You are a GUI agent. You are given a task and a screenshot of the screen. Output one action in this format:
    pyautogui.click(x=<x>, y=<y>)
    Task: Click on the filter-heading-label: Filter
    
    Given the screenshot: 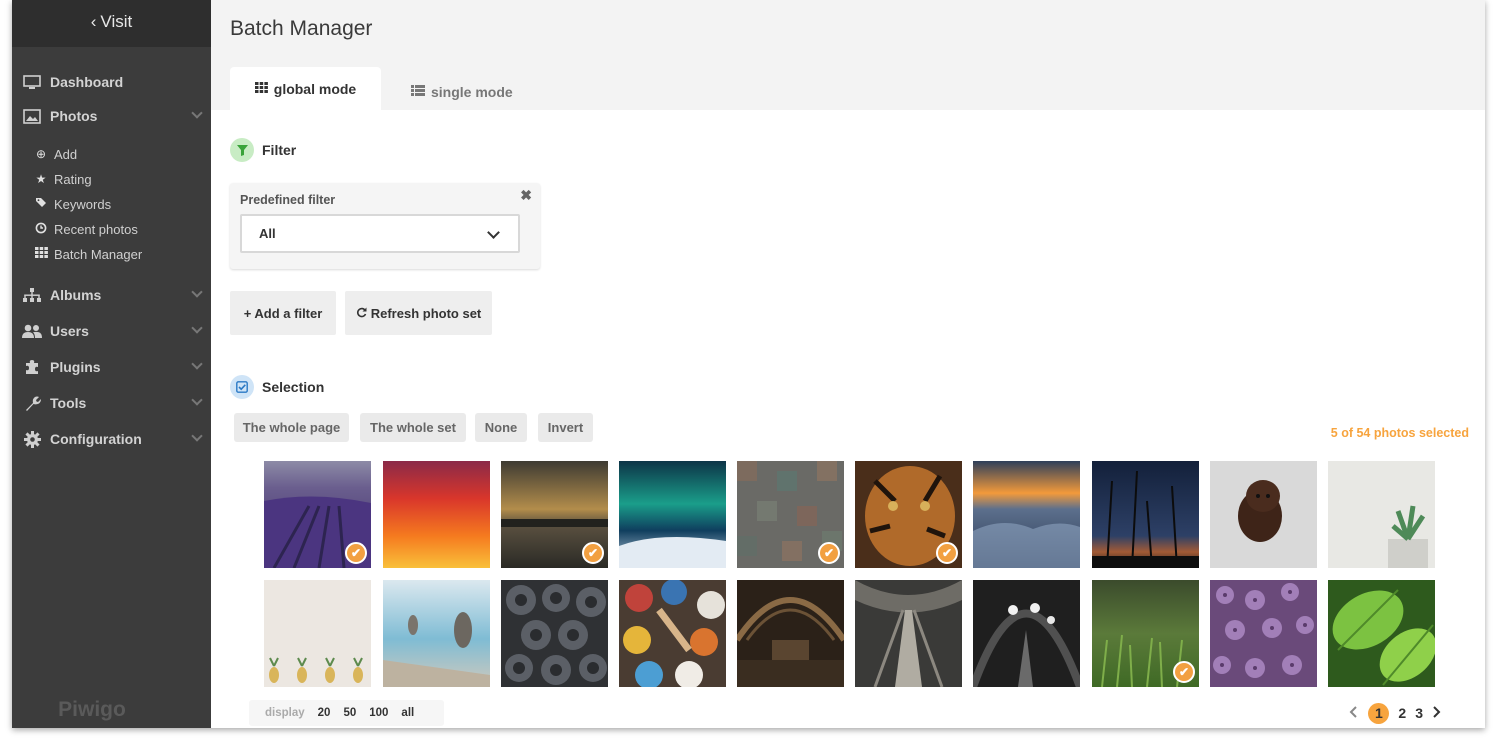 What is the action you would take?
    pyautogui.click(x=279, y=150)
    